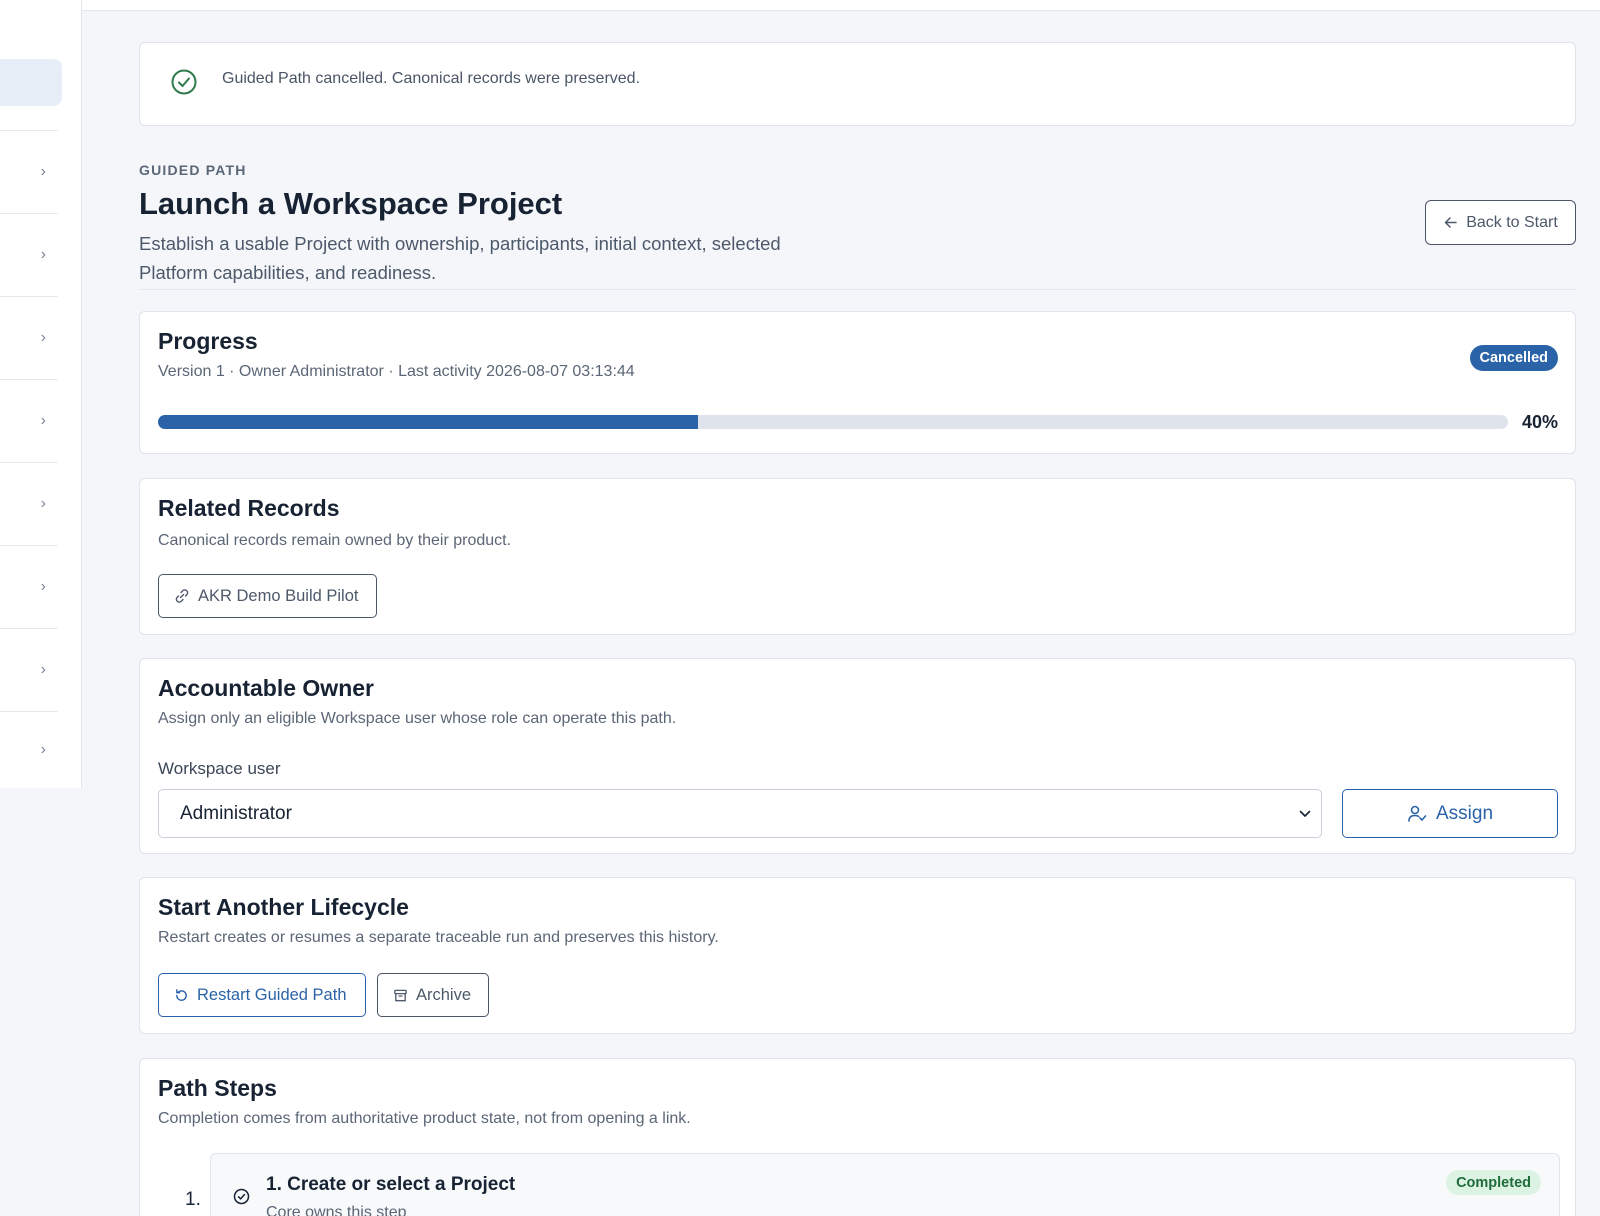 This screenshot has width=1600, height=1216. Describe the element at coordinates (1450, 222) in the screenshot. I see `arrow-left-icon` at that location.